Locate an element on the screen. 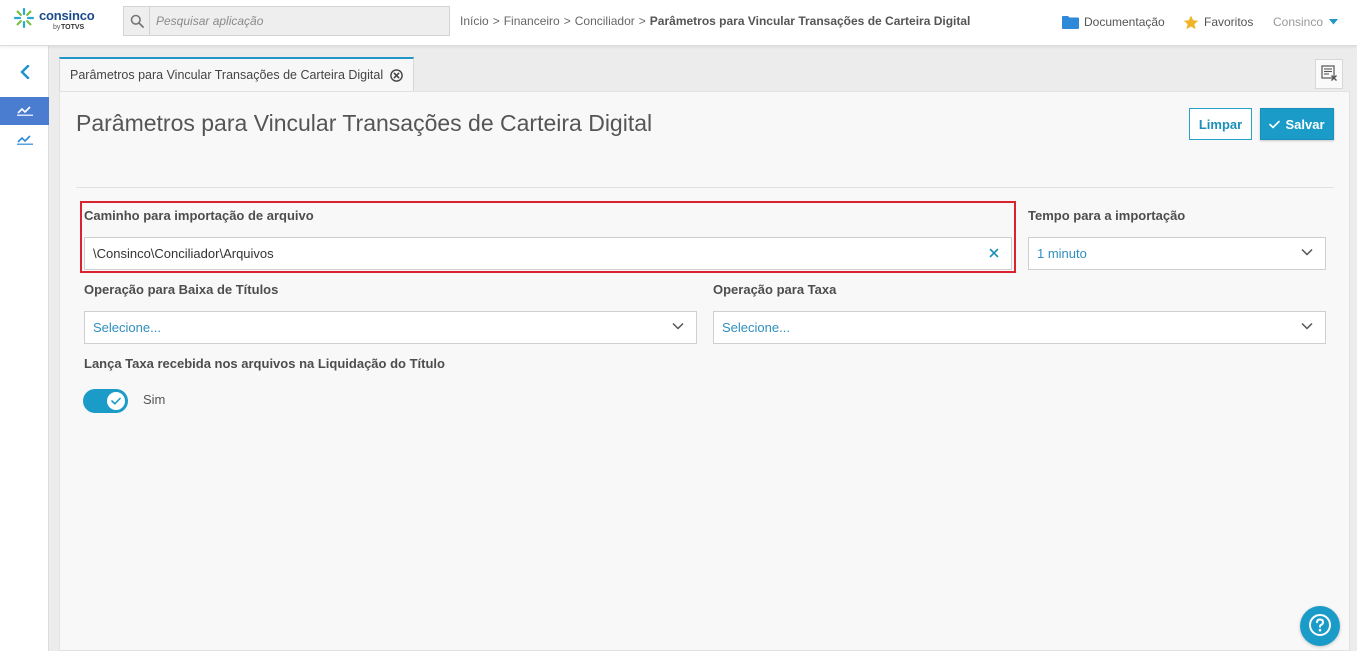  collapse-menu-button is located at coordinates (24, 73).